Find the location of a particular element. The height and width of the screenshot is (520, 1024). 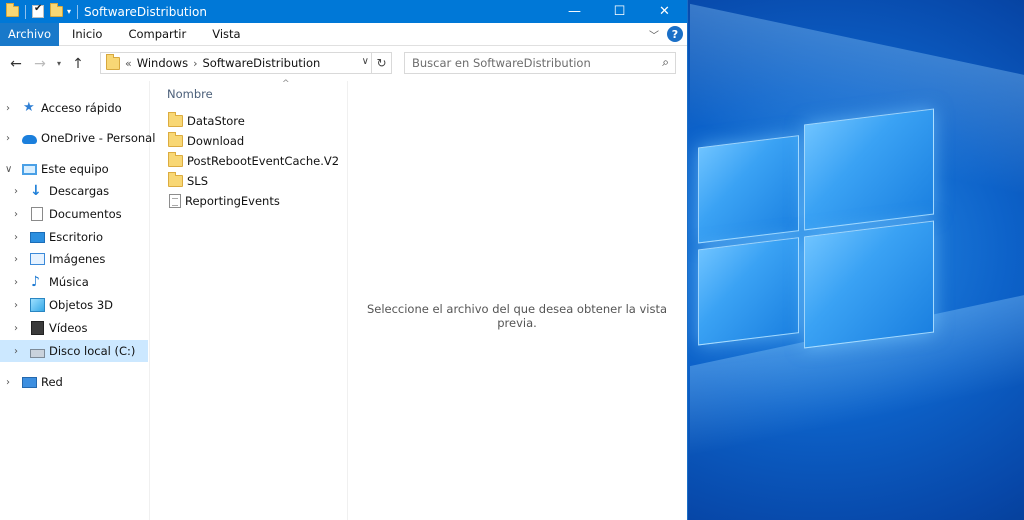

document-icon is located at coordinates (37, 214).